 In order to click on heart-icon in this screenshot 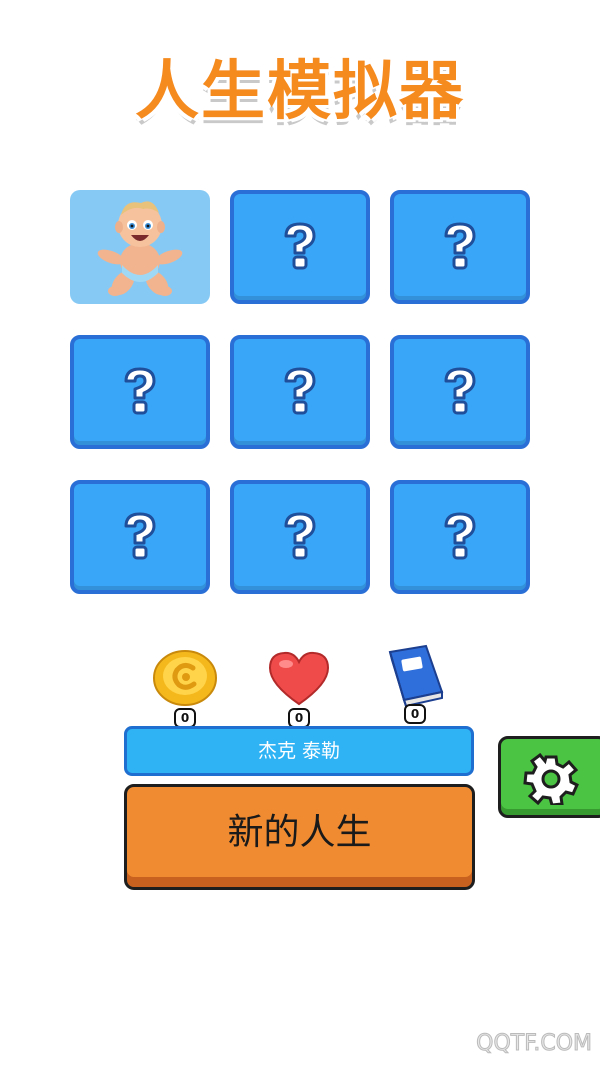, I will do `click(299, 678)`.